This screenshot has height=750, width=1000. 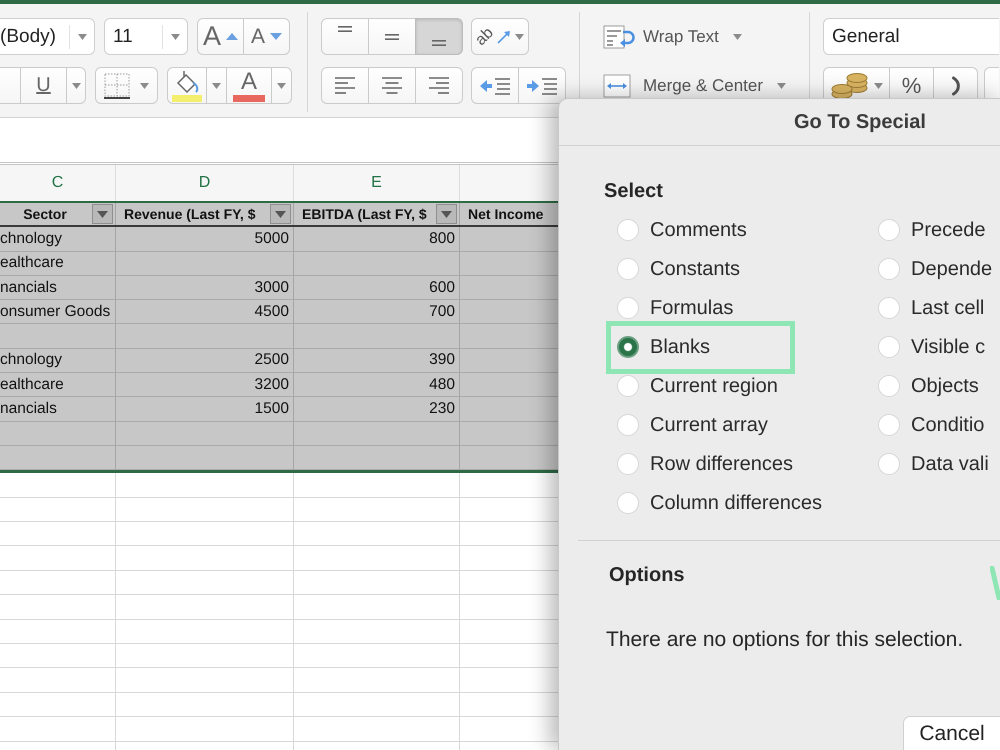 I want to click on radio-label: Precede, so click(x=948, y=230).